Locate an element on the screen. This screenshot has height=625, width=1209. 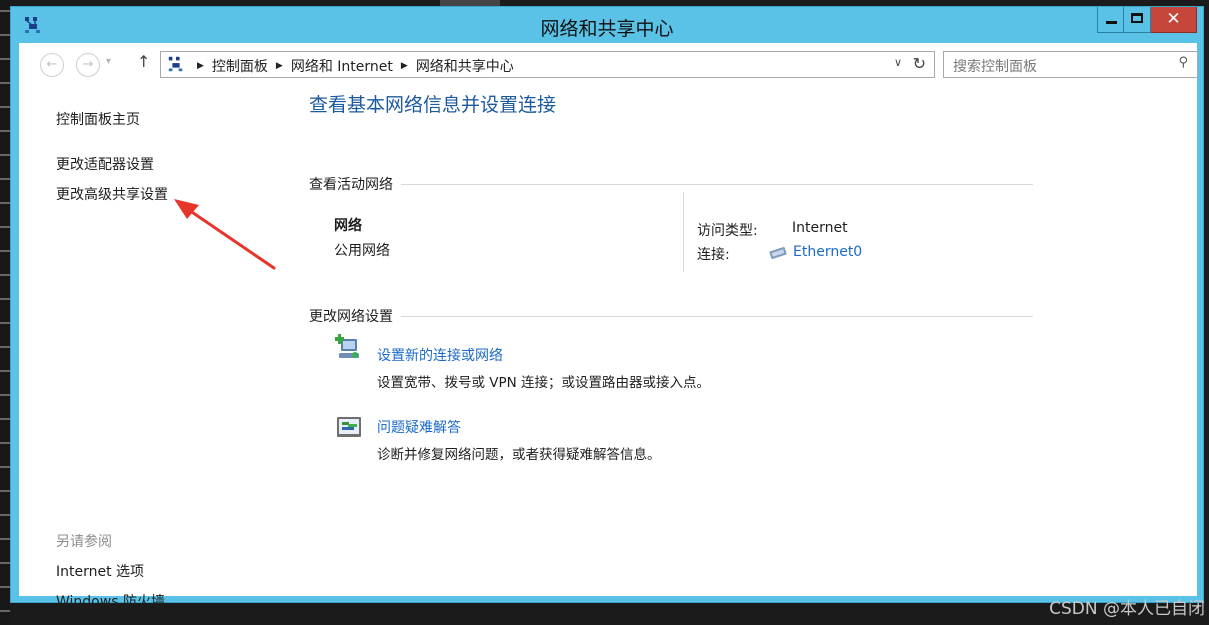
sidebar-item-windows-firewall: Windows 防火墙 is located at coordinates (110, 601).